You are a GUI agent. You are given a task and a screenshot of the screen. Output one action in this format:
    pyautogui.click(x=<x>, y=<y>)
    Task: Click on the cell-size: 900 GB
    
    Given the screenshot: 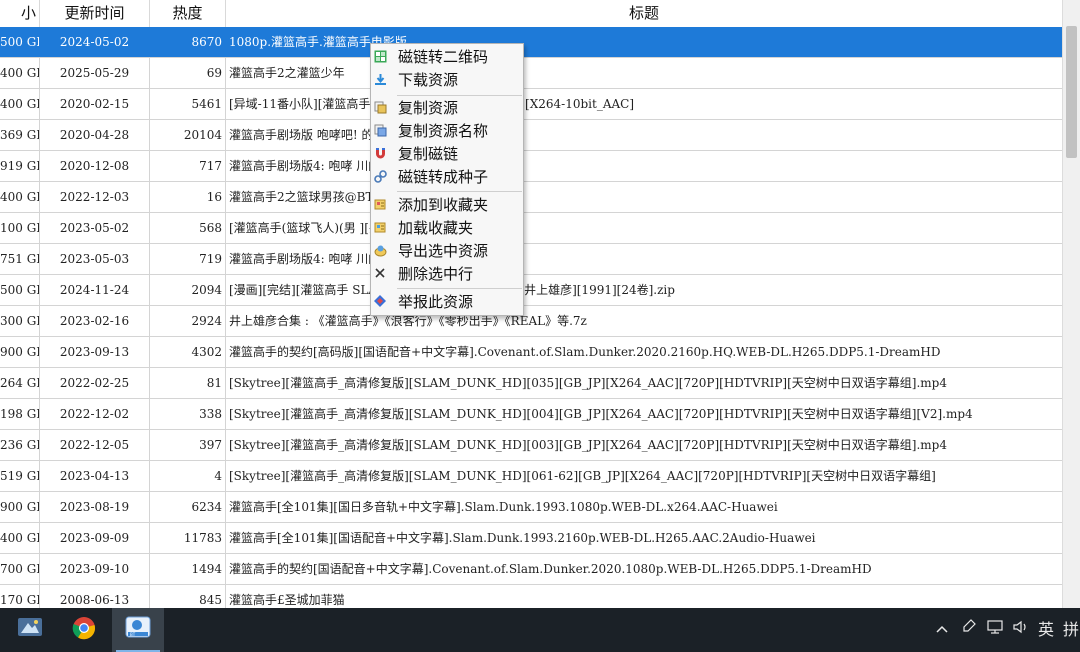 What is the action you would take?
    pyautogui.click(x=20, y=507)
    